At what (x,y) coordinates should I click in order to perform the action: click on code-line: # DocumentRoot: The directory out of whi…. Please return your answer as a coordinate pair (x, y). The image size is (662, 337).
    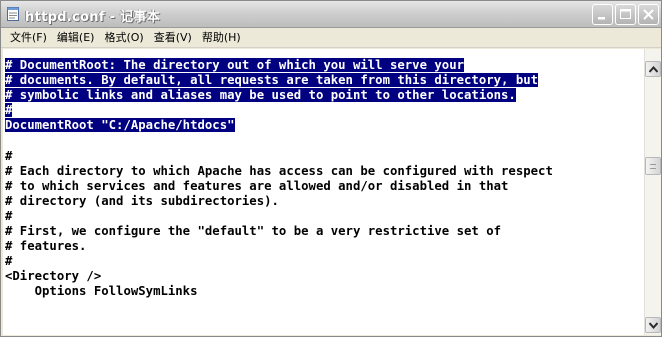
    Looking at the image, I should click on (279, 65).